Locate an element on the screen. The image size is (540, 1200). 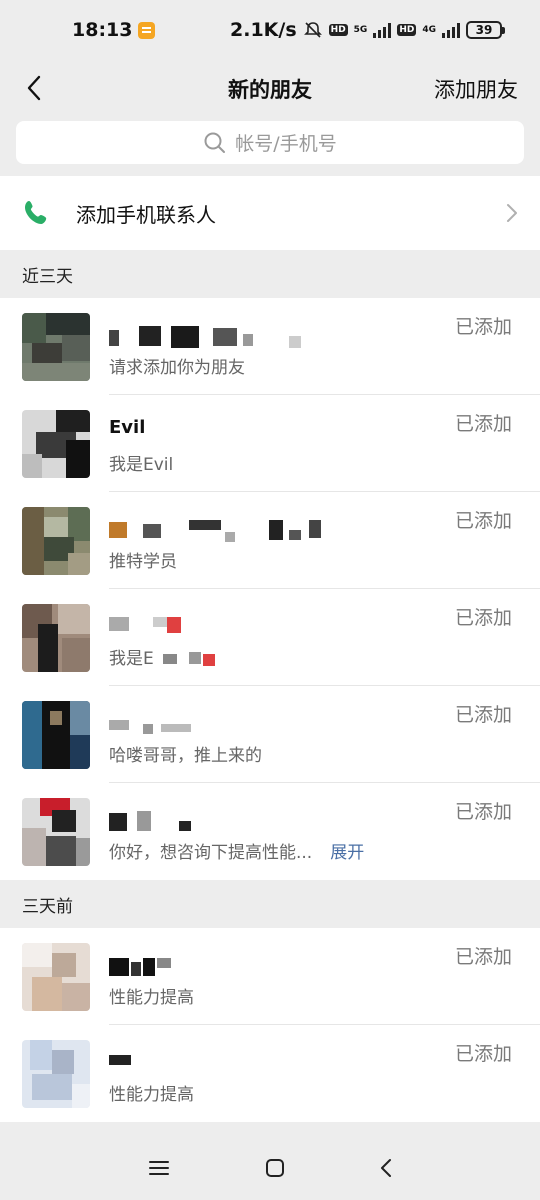
battery-icon: 39 is located at coordinates (485, 30).